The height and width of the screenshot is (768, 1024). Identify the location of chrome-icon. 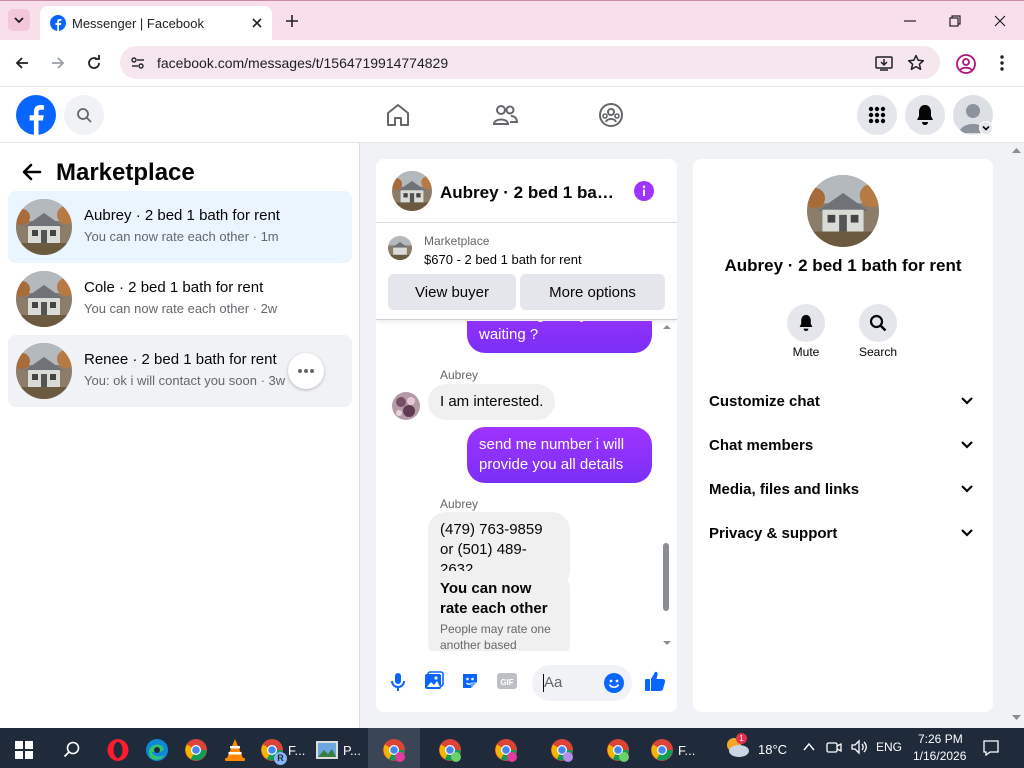
(196, 750).